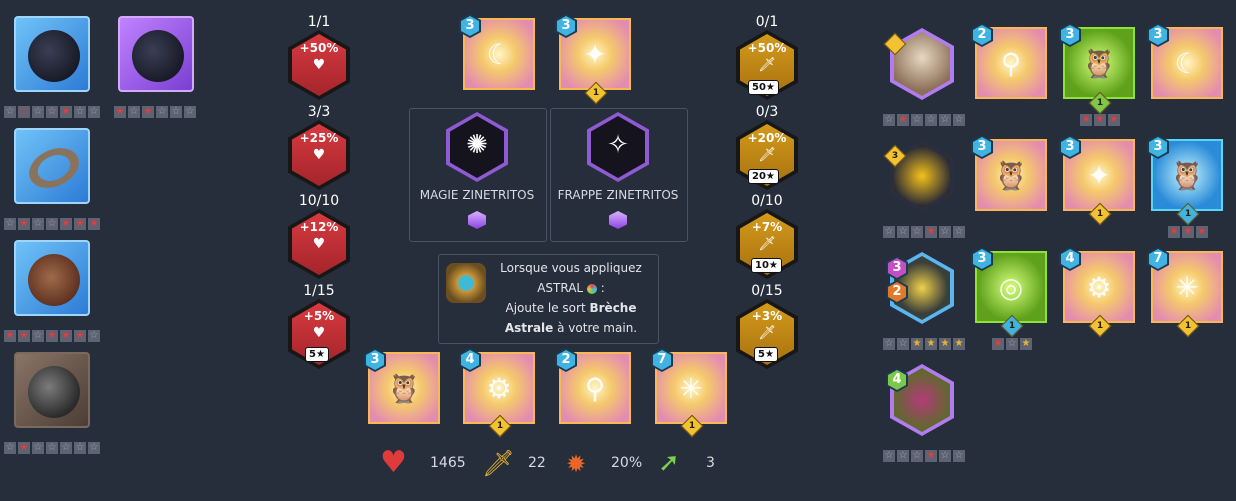 Image resolution: width=1236 pixels, height=501 pixels. What do you see at coordinates (767, 48) in the screenshot?
I see `power-value-1: +50%` at bounding box center [767, 48].